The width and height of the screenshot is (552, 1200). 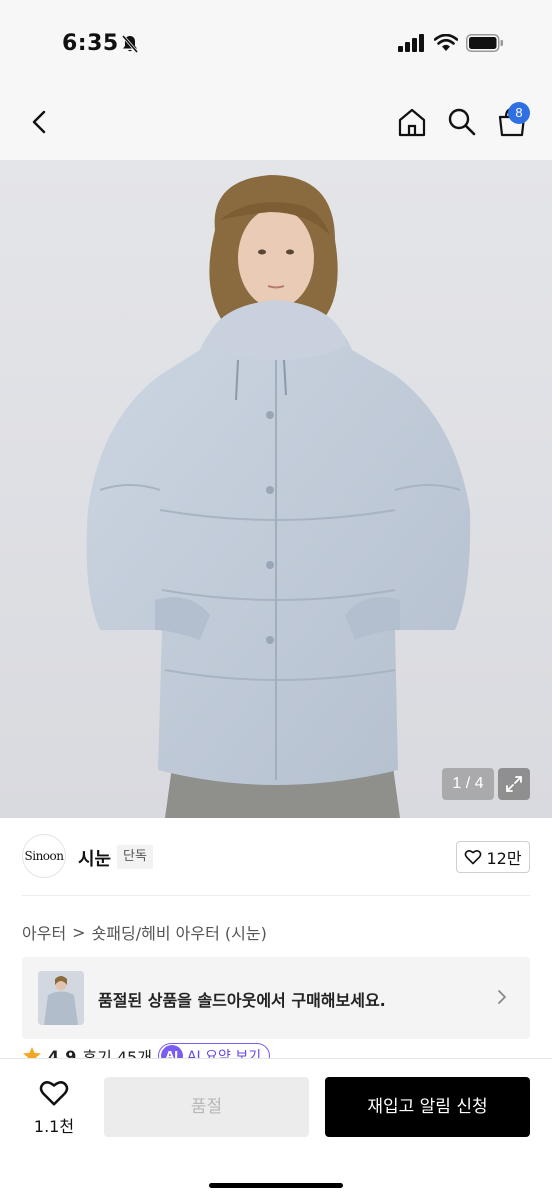 I want to click on banner-text: 품절된 상품을 솔드아웃에서 구매해보세요., so click(x=242, y=1000).